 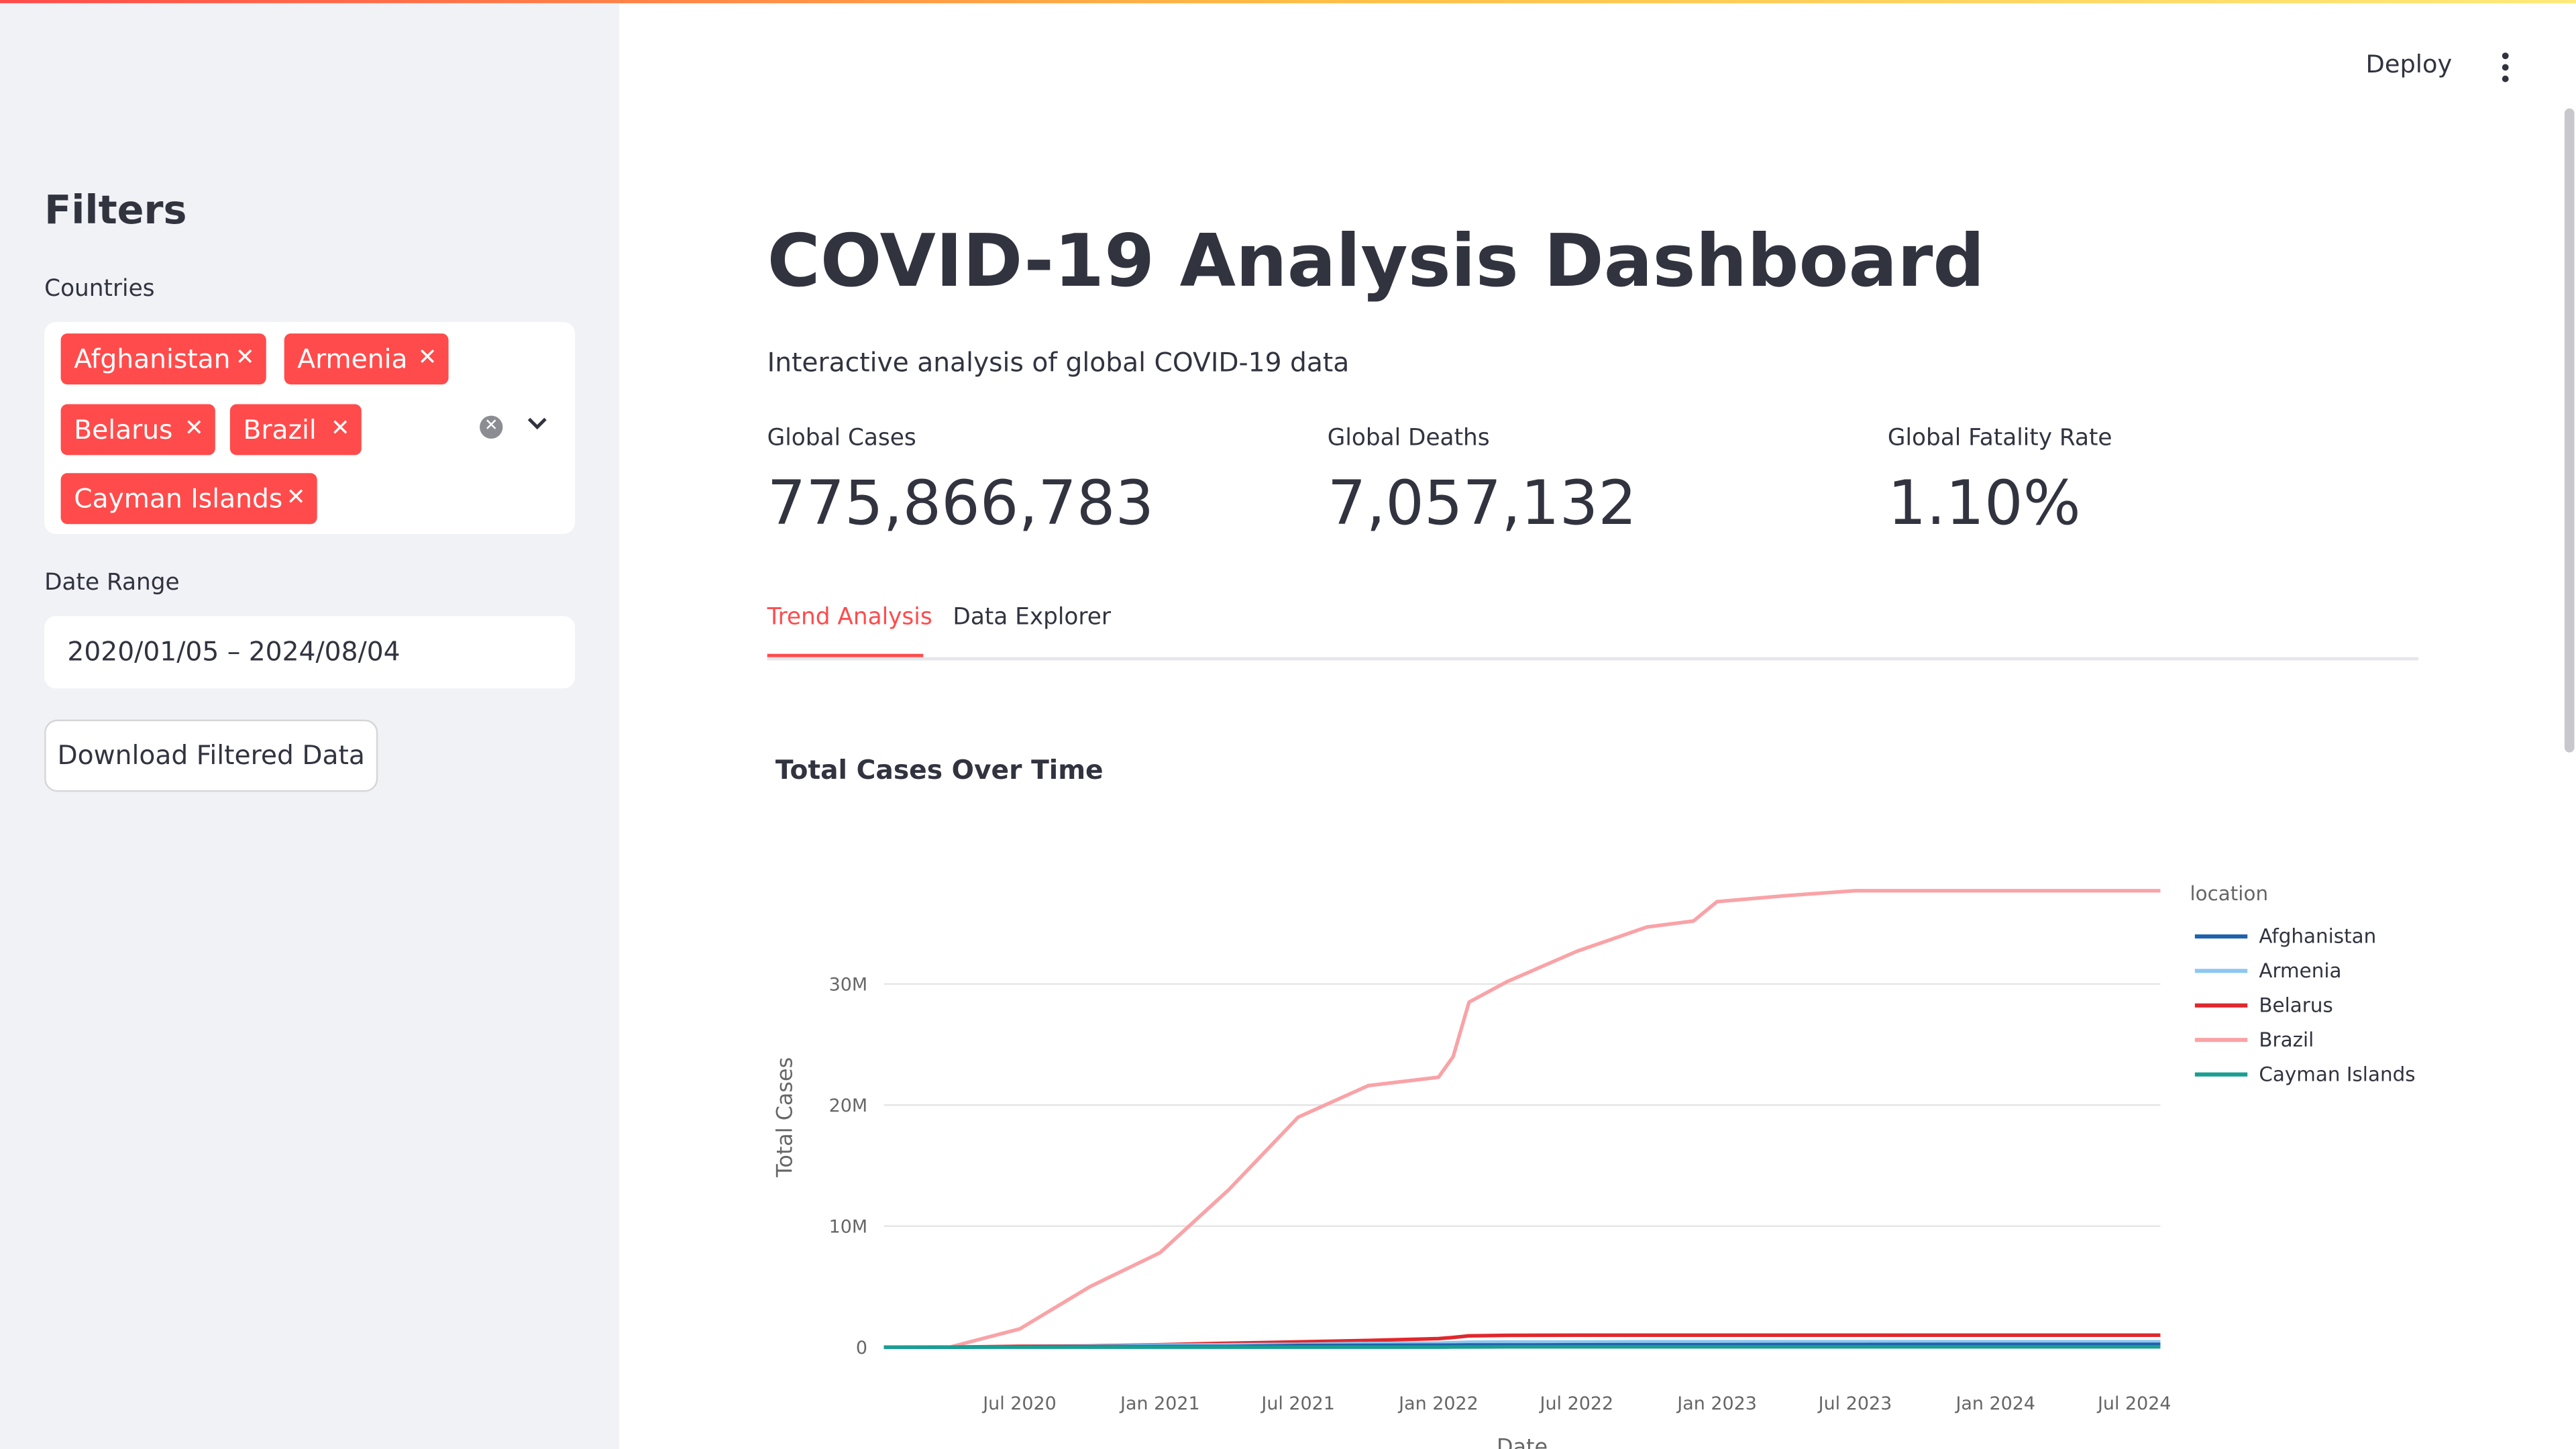 I want to click on tab-bar: Trend Analysis Data Explorer, so click(x=1592, y=628).